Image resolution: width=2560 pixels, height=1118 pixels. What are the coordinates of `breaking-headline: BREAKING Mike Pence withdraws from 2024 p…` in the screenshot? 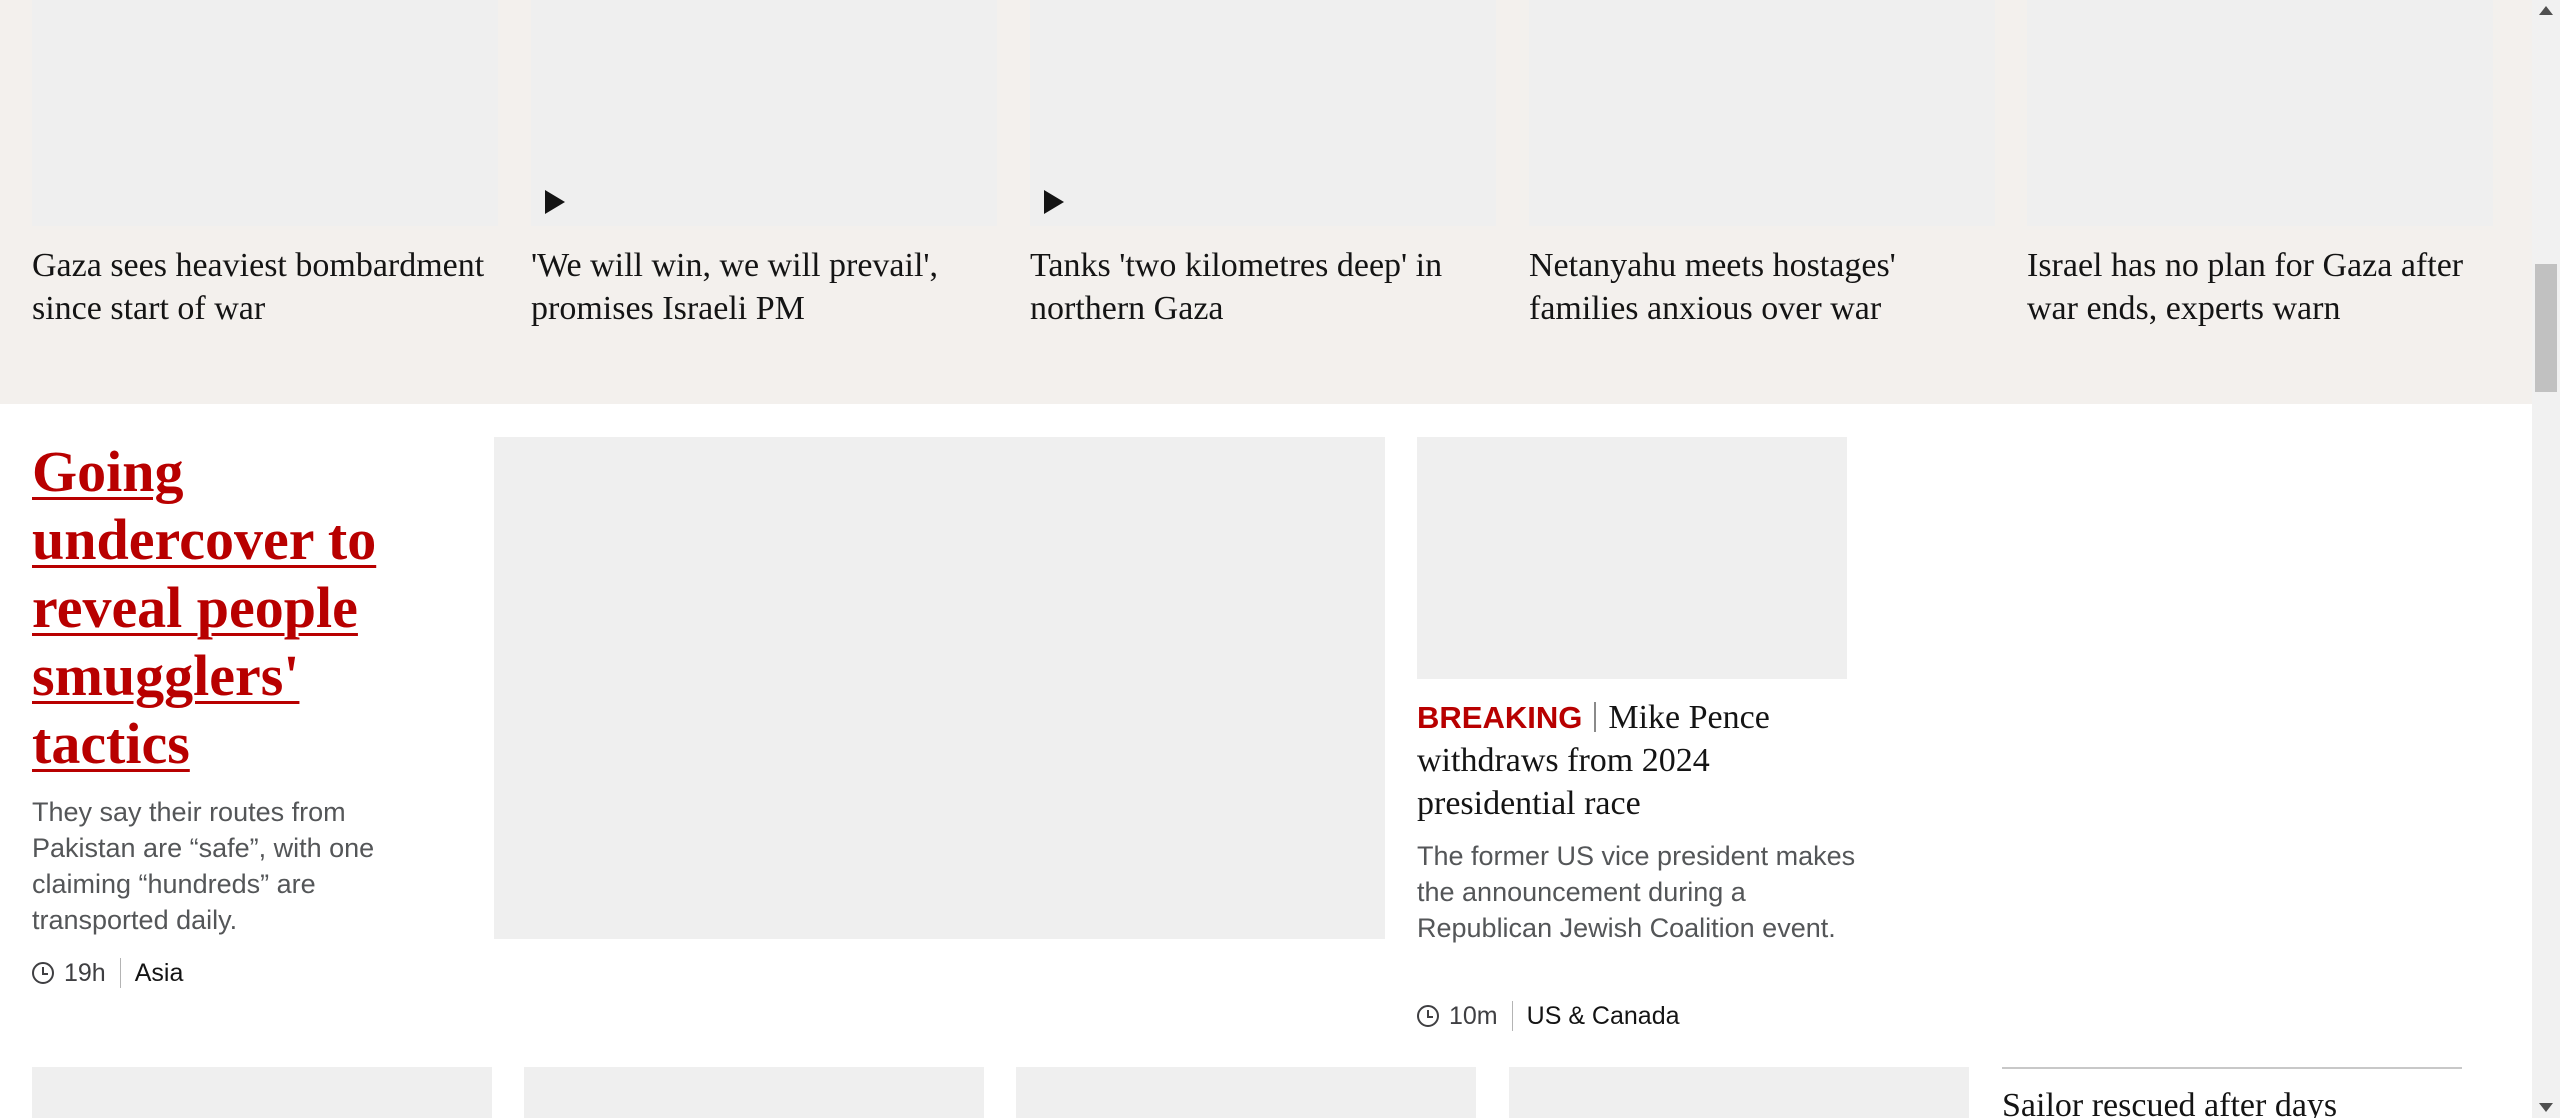 It's located at (1632, 760).